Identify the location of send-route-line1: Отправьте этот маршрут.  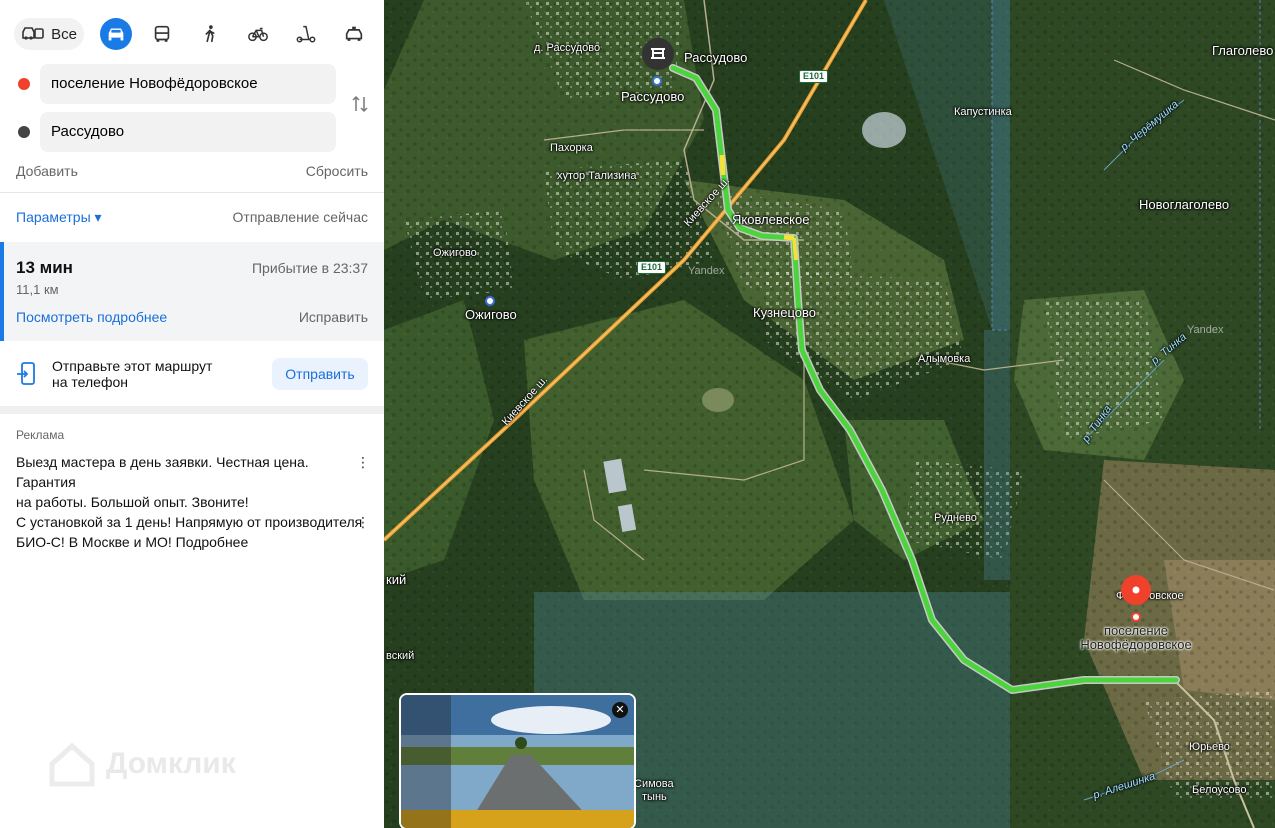
(132, 366).